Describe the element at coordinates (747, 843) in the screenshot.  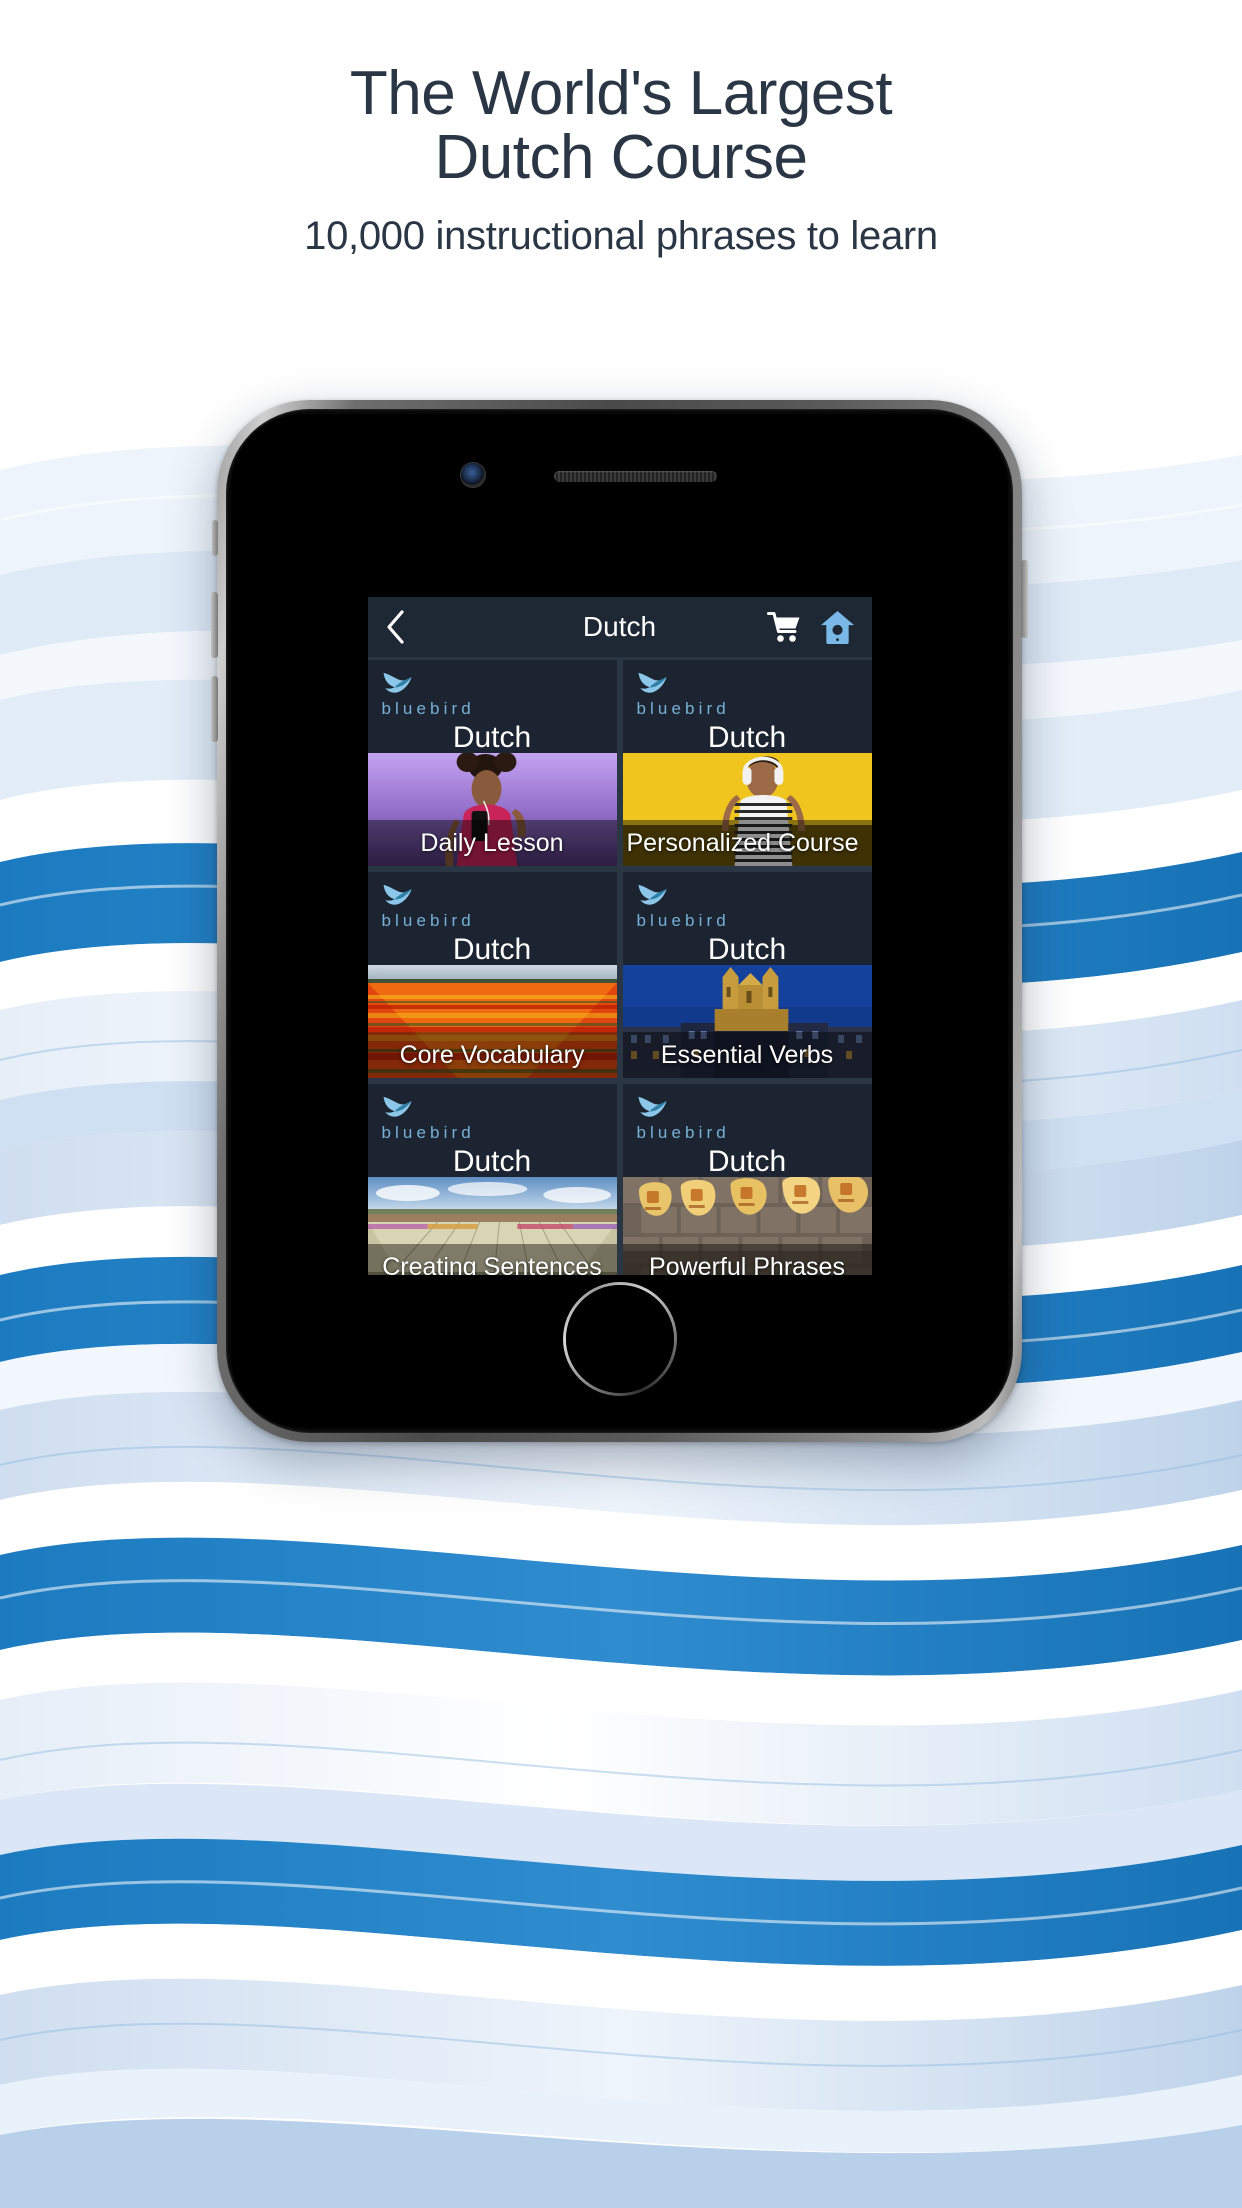
I see `card-label: Personalized Course` at that location.